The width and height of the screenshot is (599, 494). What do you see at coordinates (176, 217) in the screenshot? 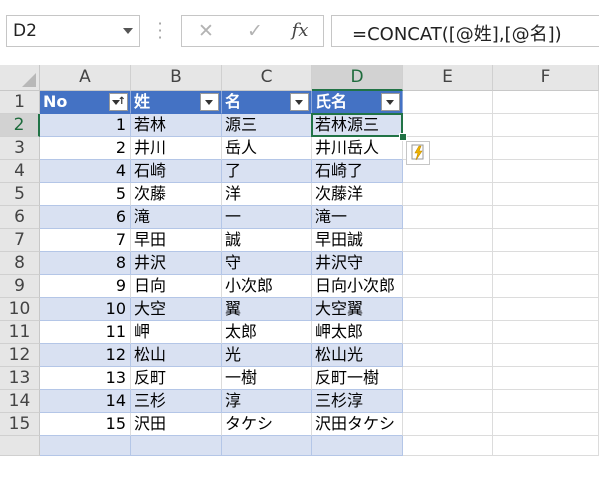
I see `cell-sei: 滝` at bounding box center [176, 217].